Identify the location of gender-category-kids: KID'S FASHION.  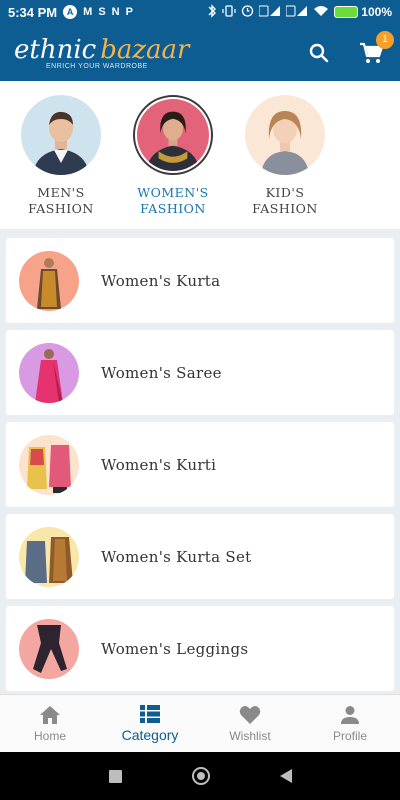
(285, 162).